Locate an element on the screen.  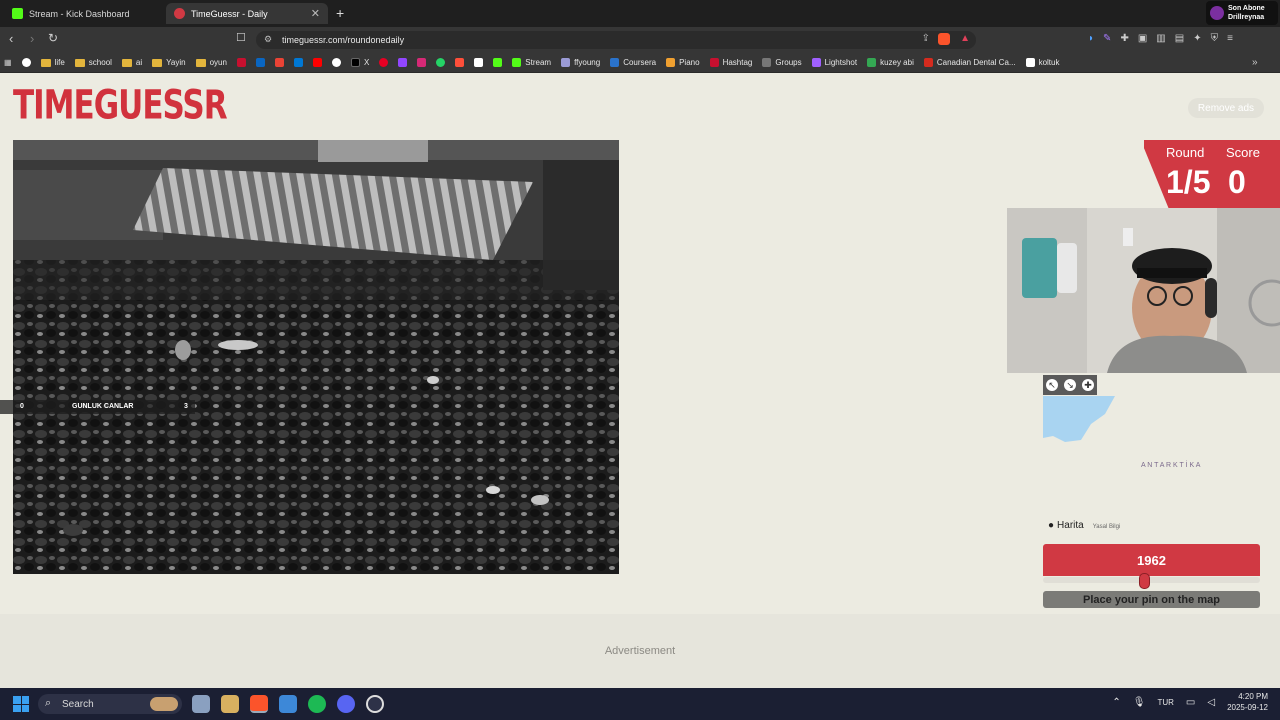
network-icon: ▭ is located at coordinates (1190, 702).